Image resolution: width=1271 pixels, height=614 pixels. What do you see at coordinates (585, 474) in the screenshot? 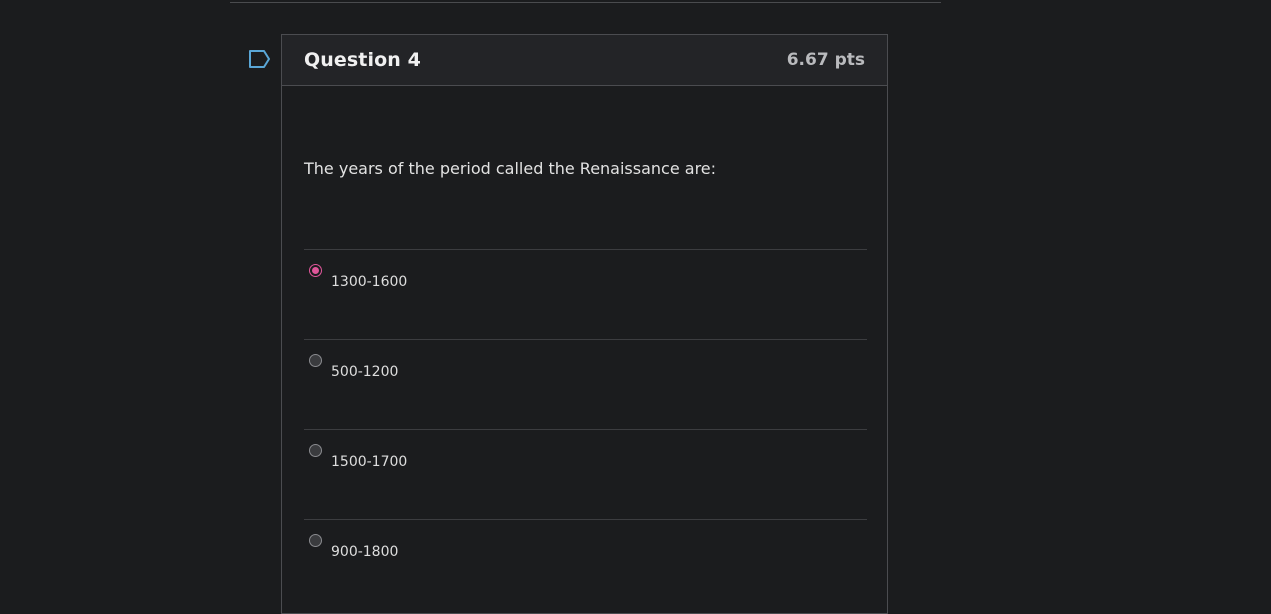
I see `answer-option: 1500-1700` at bounding box center [585, 474].